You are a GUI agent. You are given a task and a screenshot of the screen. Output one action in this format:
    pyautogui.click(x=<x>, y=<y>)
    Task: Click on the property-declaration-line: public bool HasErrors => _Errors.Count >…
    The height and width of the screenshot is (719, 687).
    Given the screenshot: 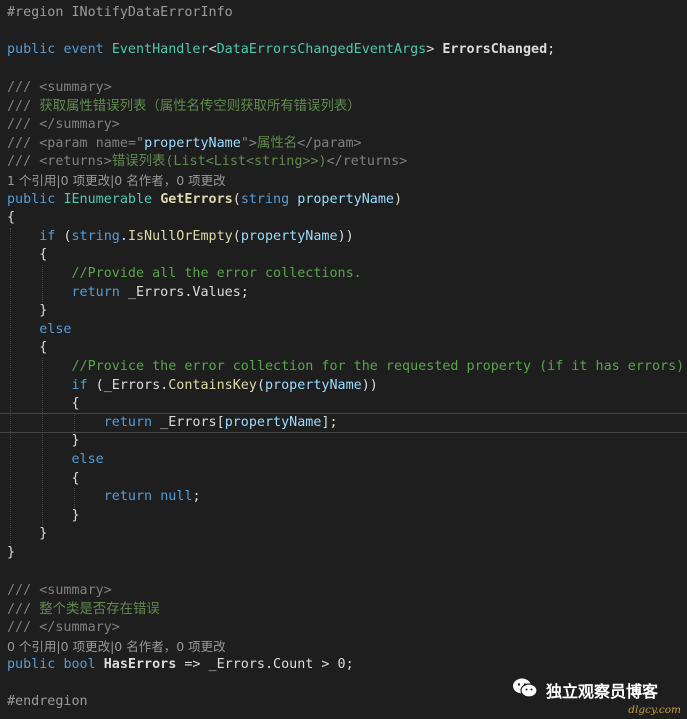 What is the action you would take?
    pyautogui.click(x=180, y=665)
    